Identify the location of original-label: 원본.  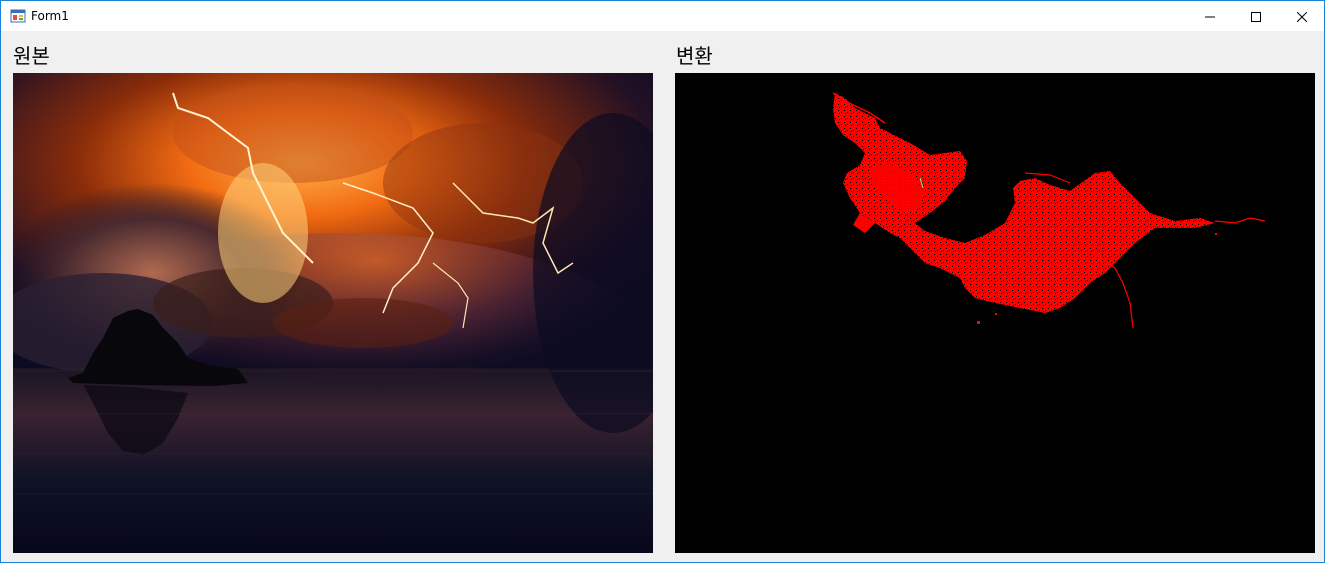
(31, 56).